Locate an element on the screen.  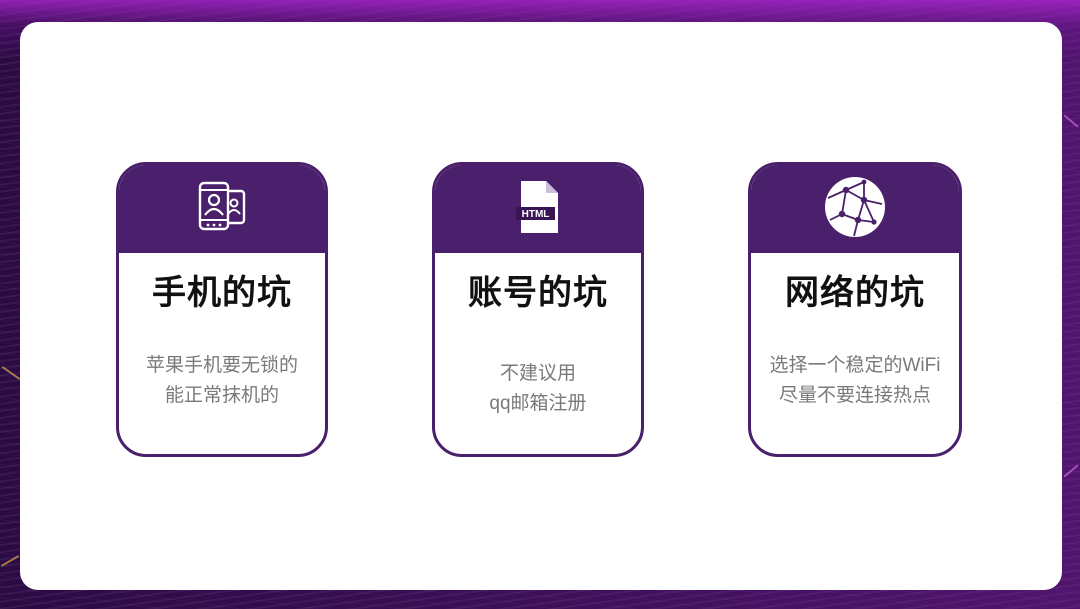
card-account: HTML 账号的坑 不建议用 qq邮箱注册 is located at coordinates (538, 309).